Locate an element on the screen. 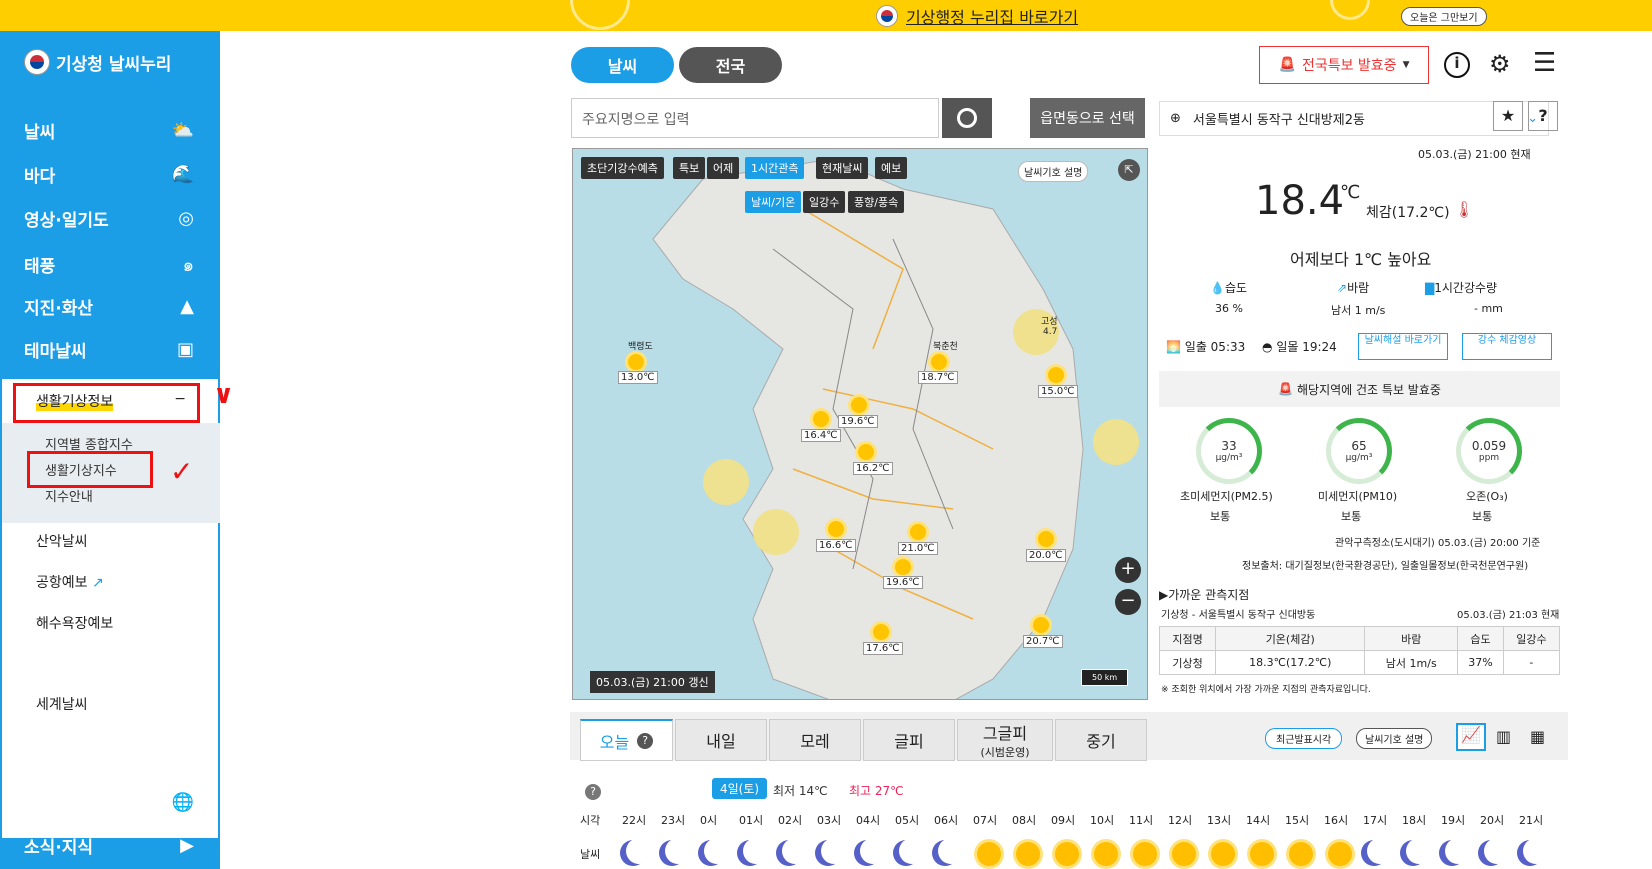 The height and width of the screenshot is (869, 1652). sidebar-item-weather: 날씨 ⛅ is located at coordinates (109, 130).